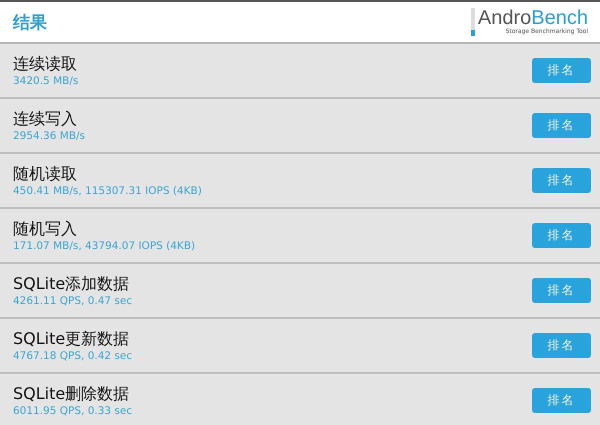 The width and height of the screenshot is (600, 425). I want to click on test-name: 随机读取, so click(45, 174).